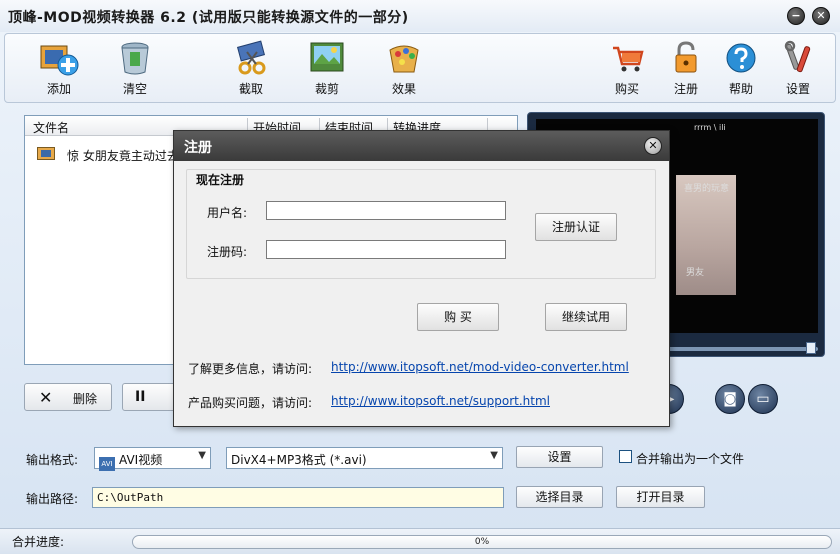 The width and height of the screenshot is (840, 554). Describe the element at coordinates (653, 146) in the screenshot. I see `dialog-close-button: ✕` at that location.